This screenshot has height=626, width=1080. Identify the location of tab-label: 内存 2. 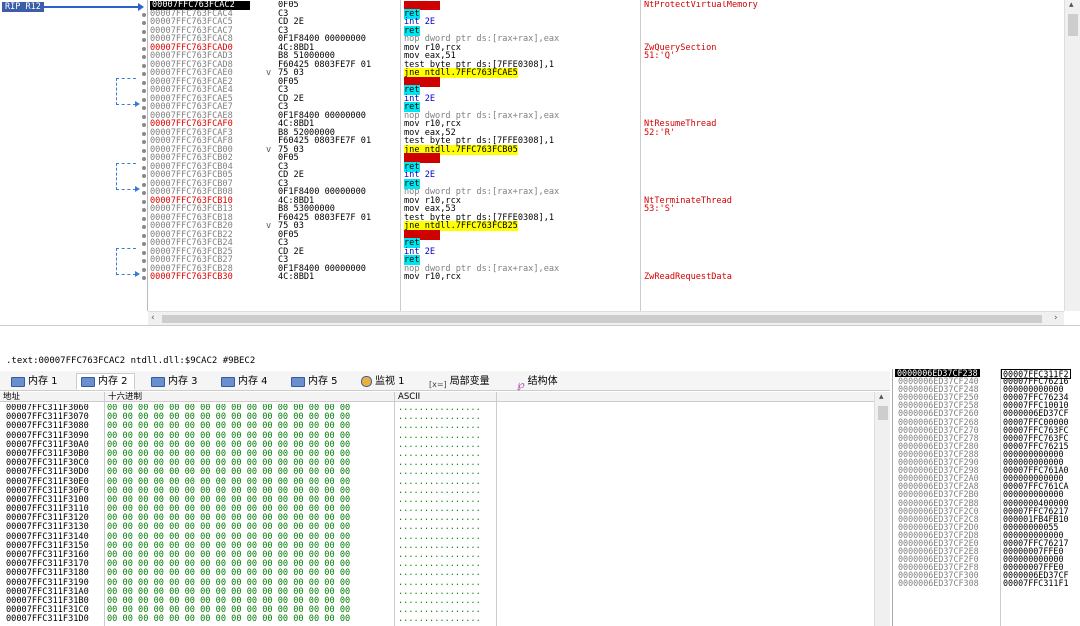
(113, 381).